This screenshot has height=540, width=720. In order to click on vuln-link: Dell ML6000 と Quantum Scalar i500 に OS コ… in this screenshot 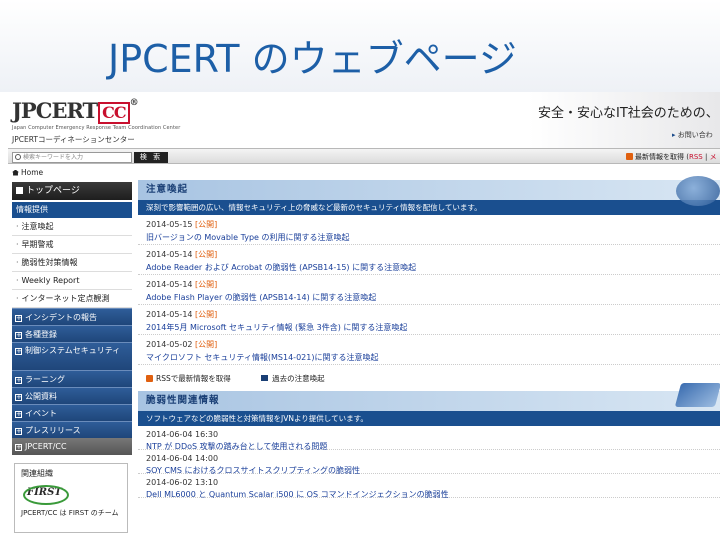, I will do `click(433, 494)`.